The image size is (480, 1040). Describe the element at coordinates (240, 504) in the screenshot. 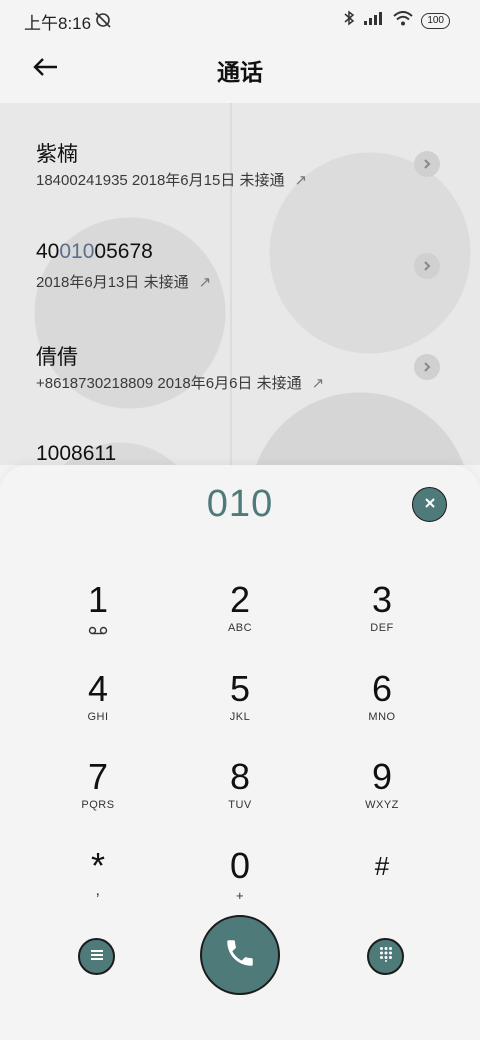

I see `dial-input-display: 010` at that location.